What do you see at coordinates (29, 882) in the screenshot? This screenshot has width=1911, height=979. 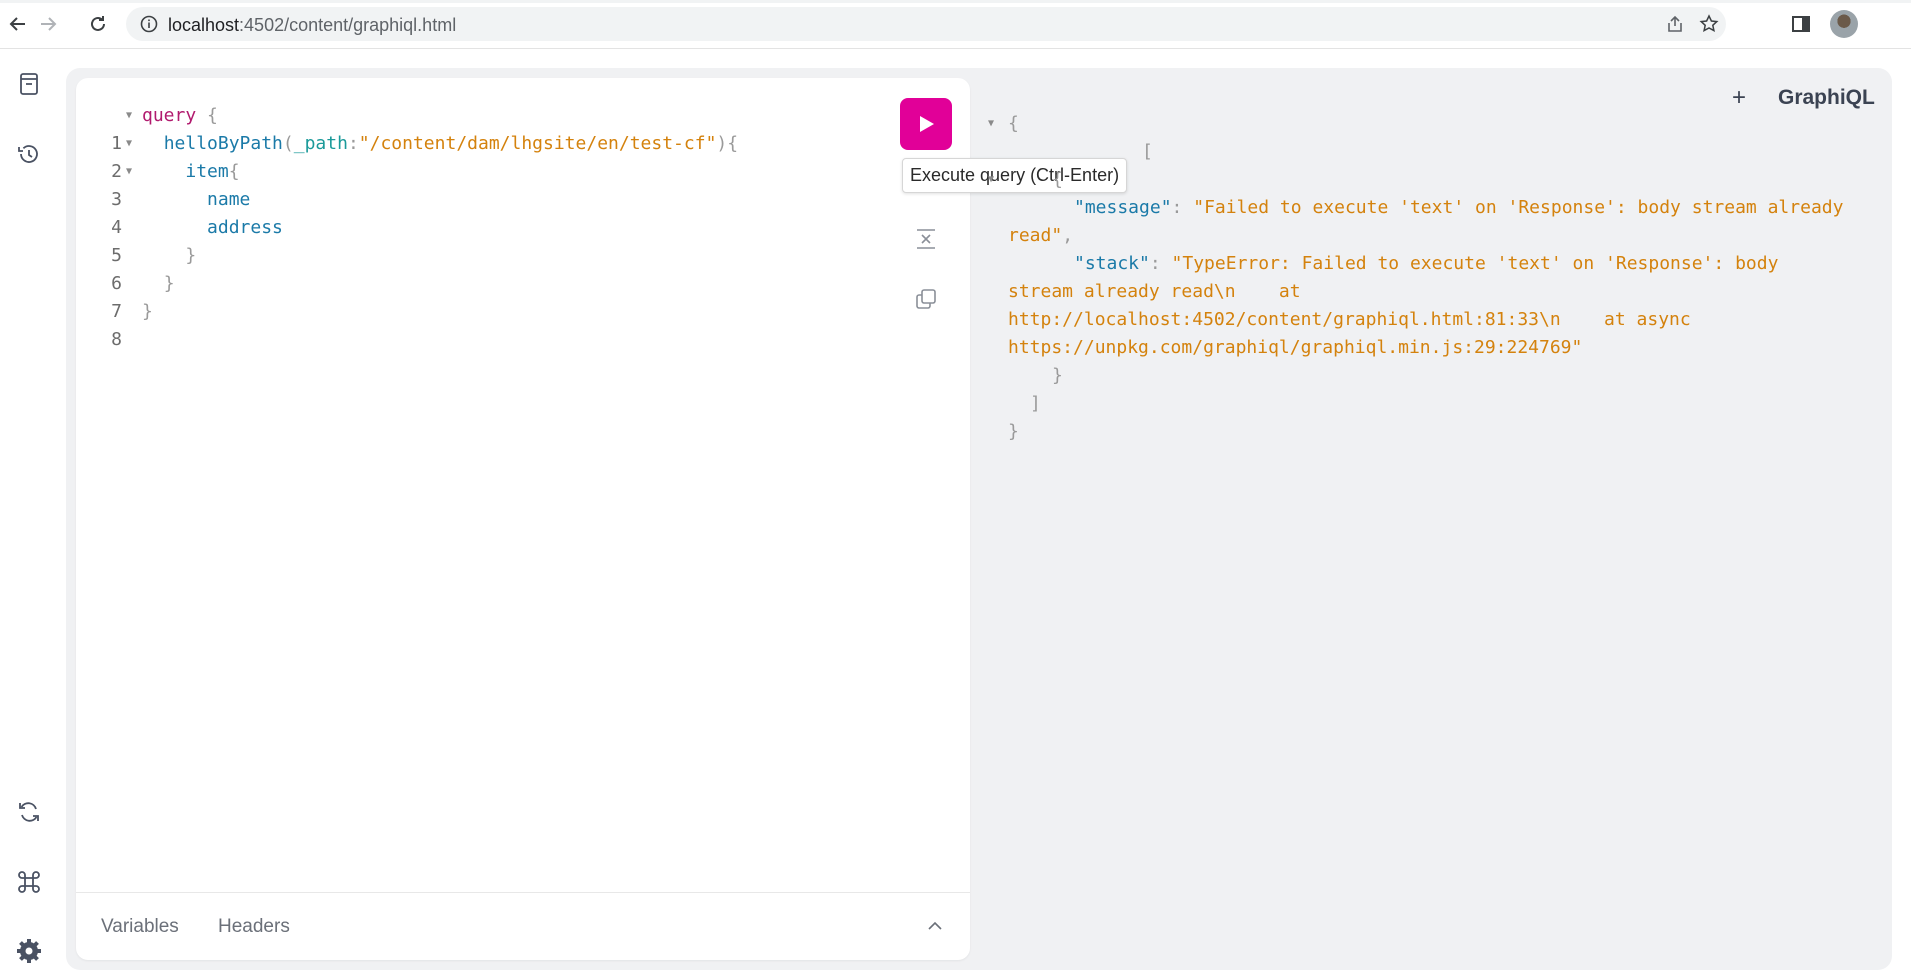 I see `shortcuts-icon` at bounding box center [29, 882].